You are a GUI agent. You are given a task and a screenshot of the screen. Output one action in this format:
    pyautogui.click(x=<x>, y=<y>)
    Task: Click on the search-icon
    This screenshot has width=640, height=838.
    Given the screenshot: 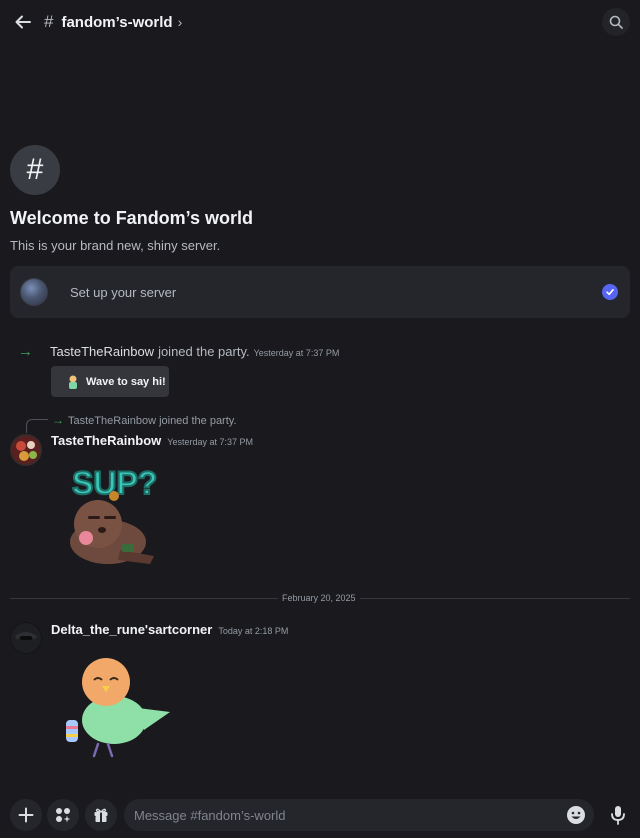 What is the action you would take?
    pyautogui.click(x=616, y=22)
    